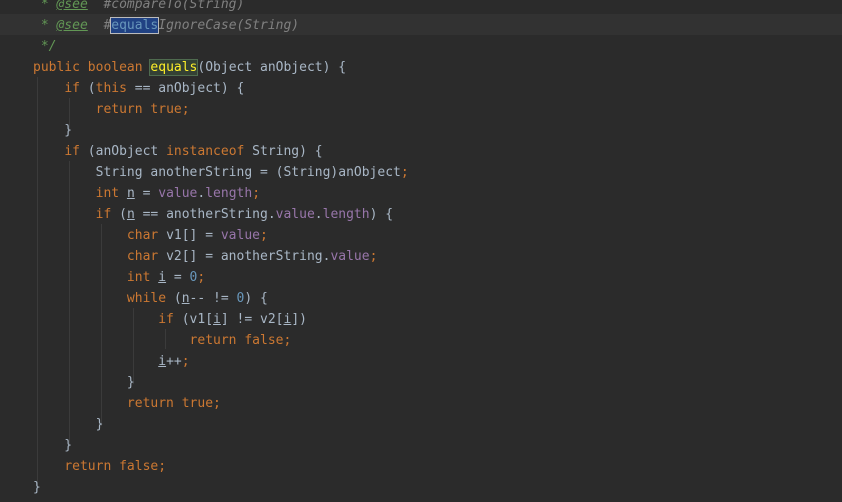  I want to click on code-line: char v2[] = anotherString.value;, so click(205, 256).